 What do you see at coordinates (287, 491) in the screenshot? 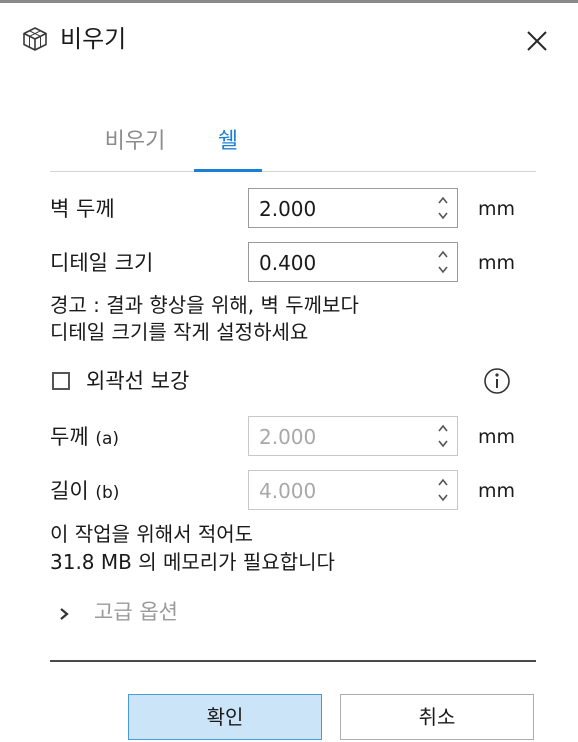
I see `length-b-value: 4.000` at bounding box center [287, 491].